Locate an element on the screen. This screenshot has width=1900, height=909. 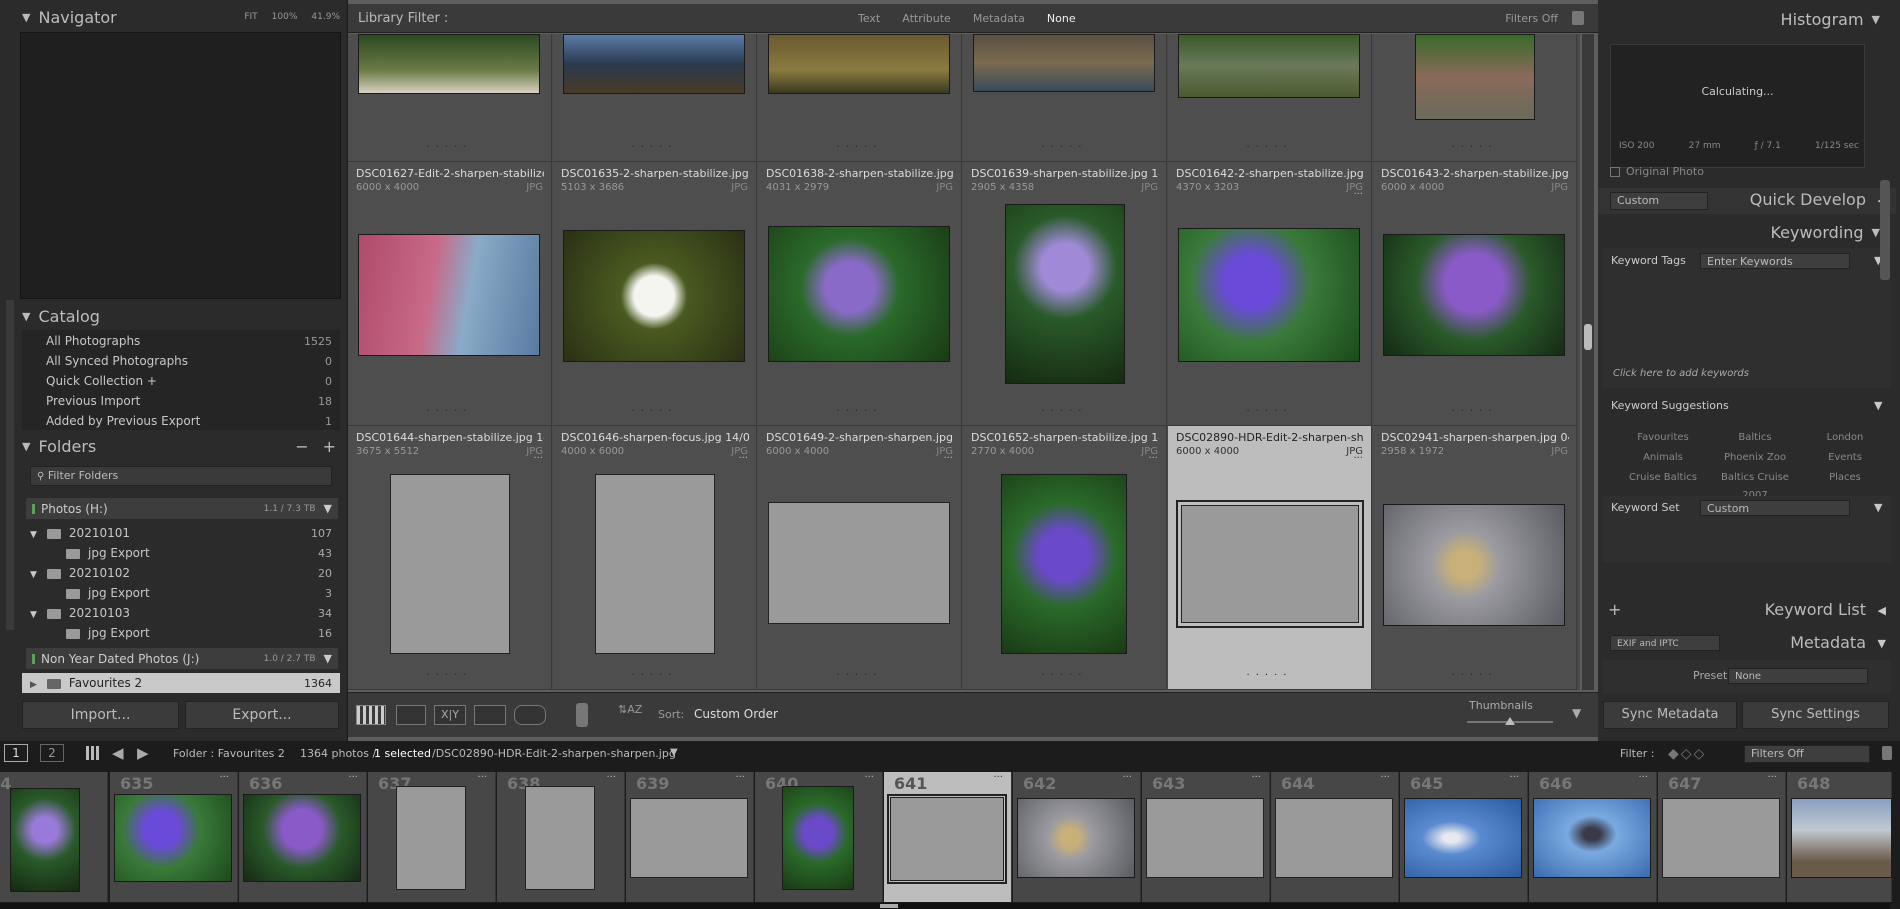
filmstrip-cell: 645 ··· is located at coordinates (1464, 837).